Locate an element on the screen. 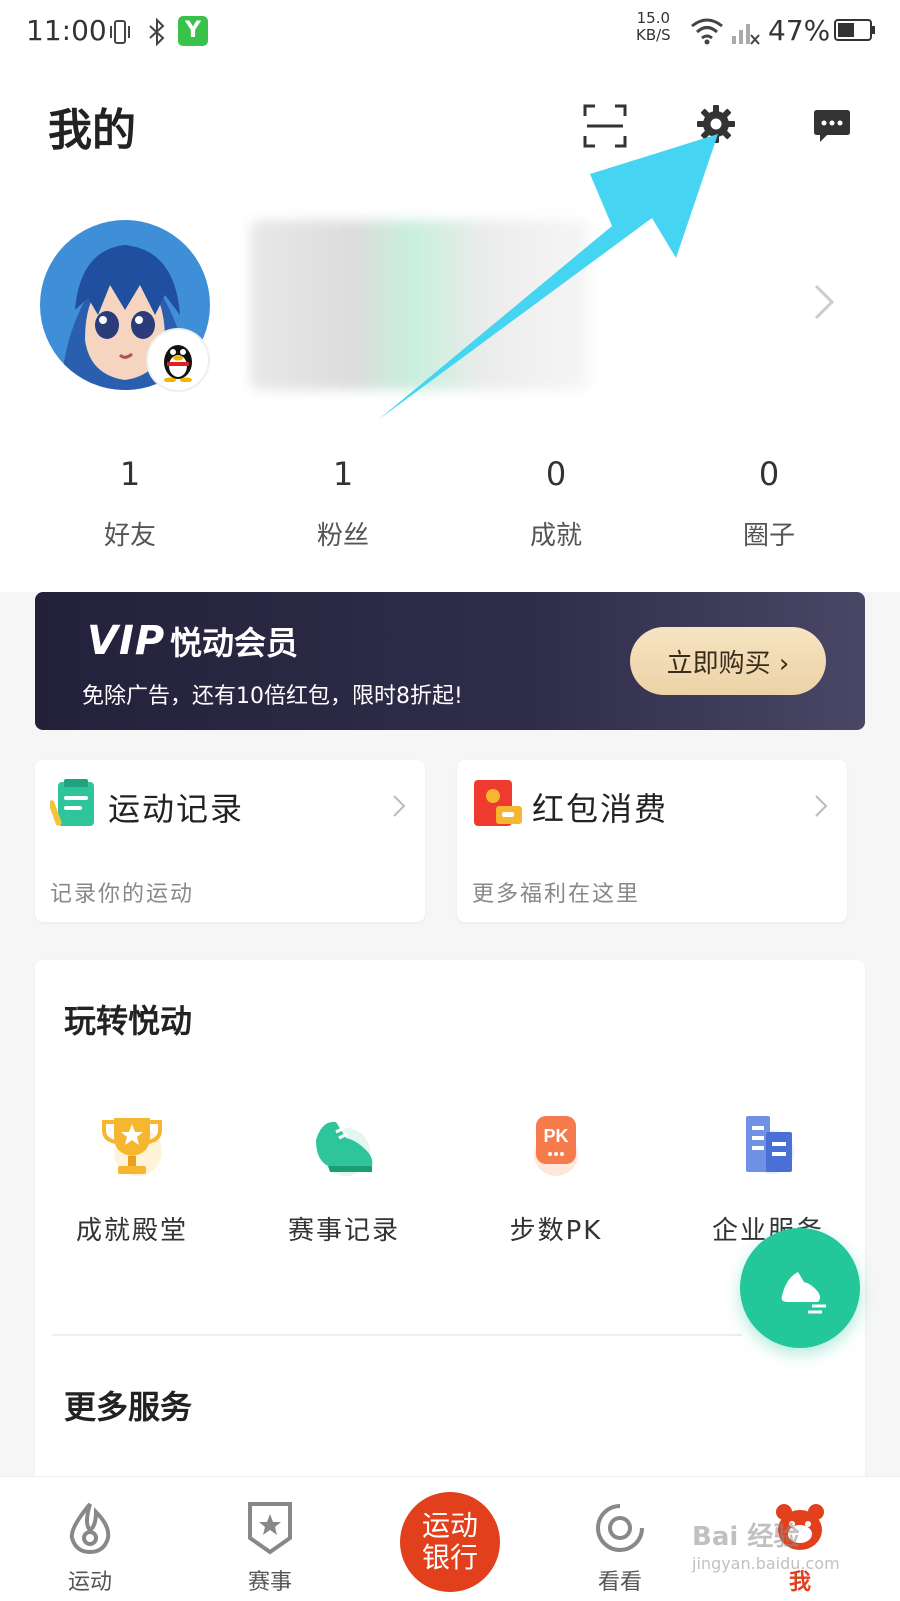 The height and width of the screenshot is (1601, 900). card-title: 运动记录 is located at coordinates (176, 809).